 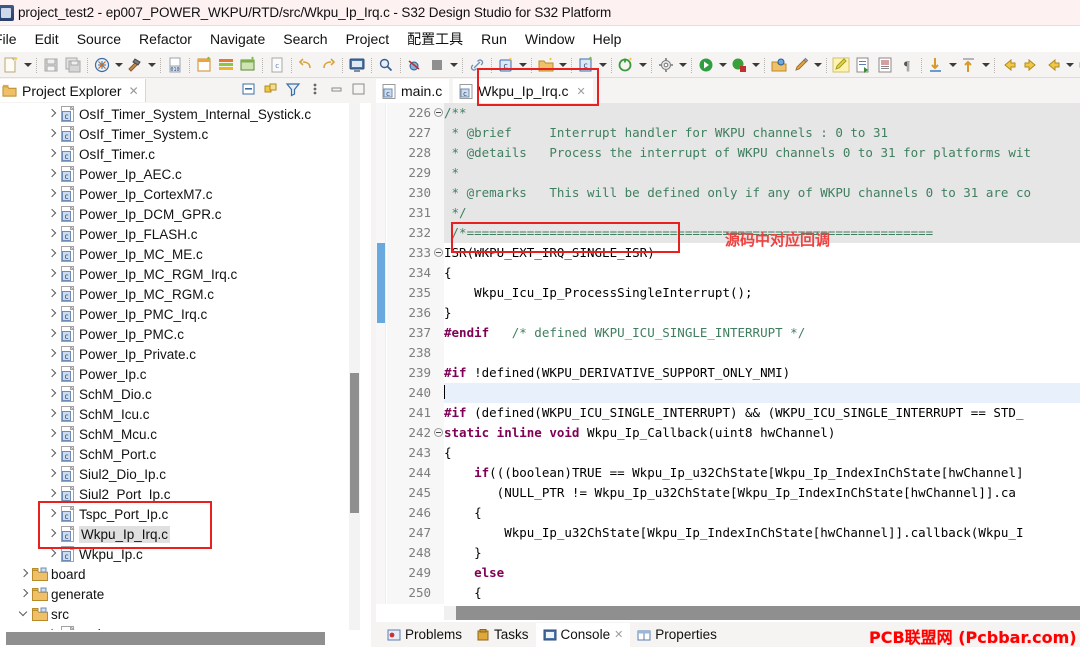 I want to click on new-class-dropdown-arrow, so click(x=522, y=65).